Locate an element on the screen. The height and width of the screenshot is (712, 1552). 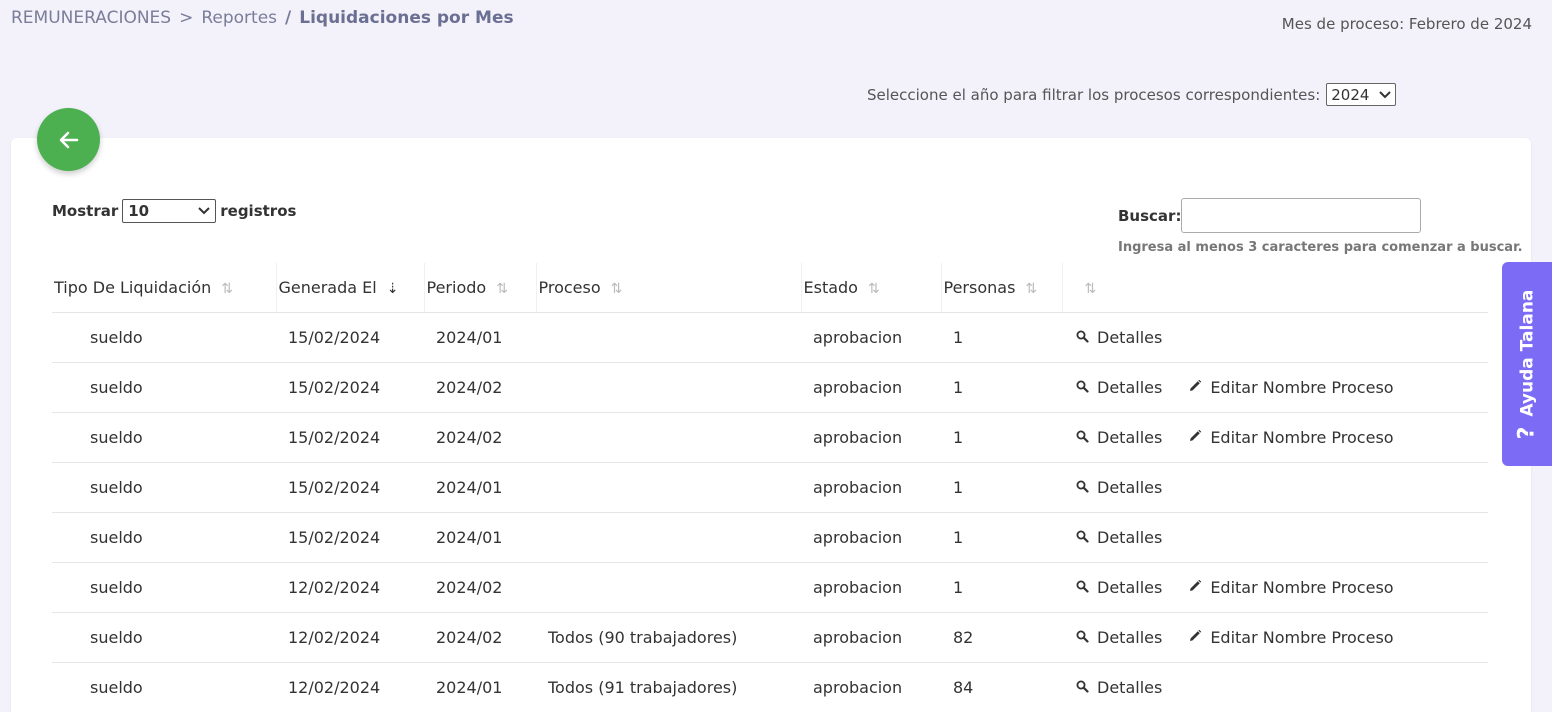
year-select-value: 2024 is located at coordinates (1350, 94).